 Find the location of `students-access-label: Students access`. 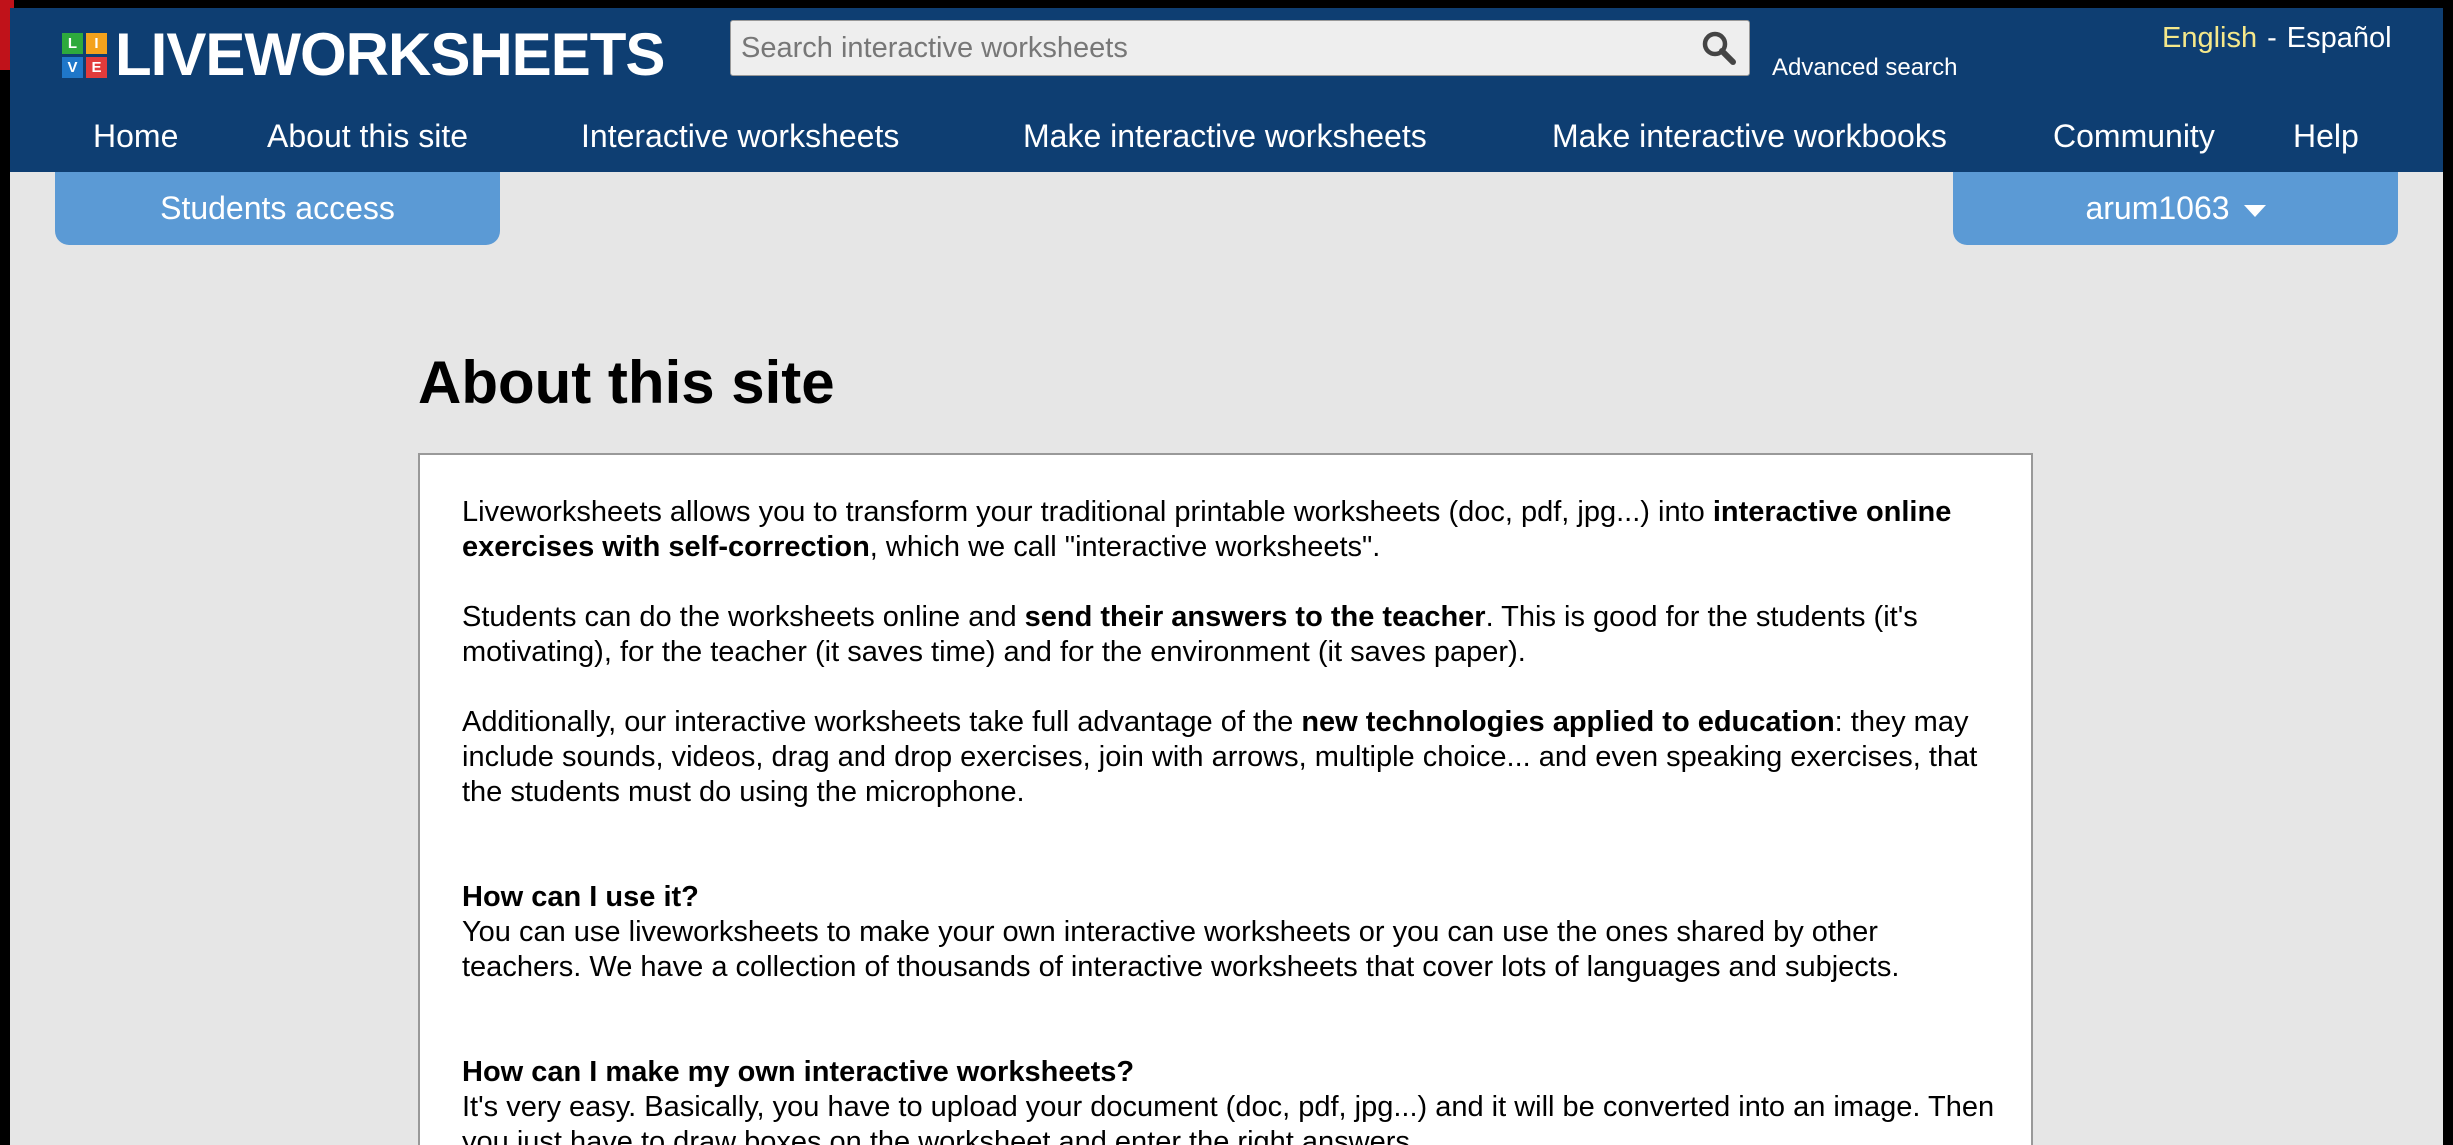

students-access-label: Students access is located at coordinates (277, 208).